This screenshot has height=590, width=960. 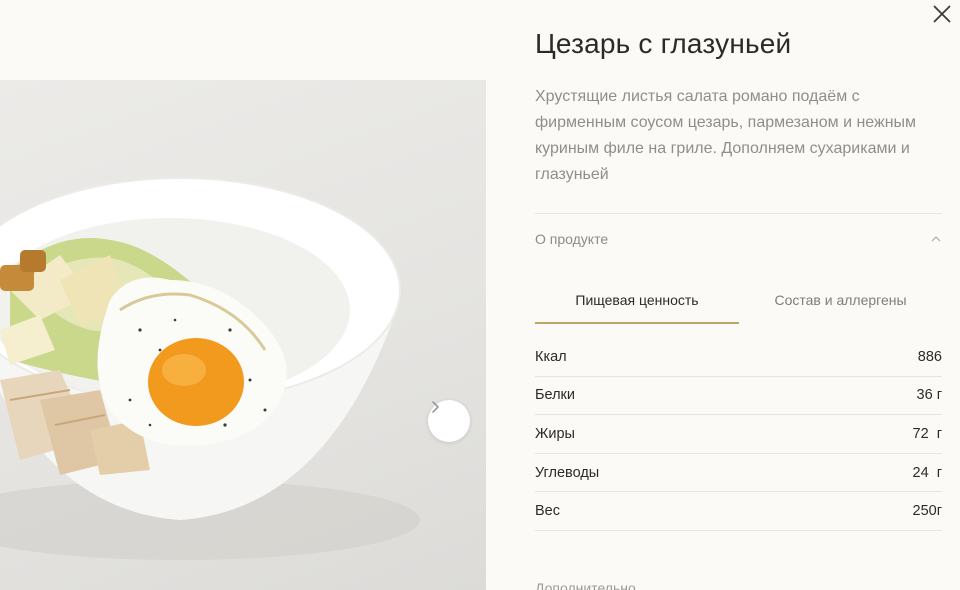 What do you see at coordinates (585, 585) in the screenshot?
I see `more-section-label: Дополнительно` at bounding box center [585, 585].